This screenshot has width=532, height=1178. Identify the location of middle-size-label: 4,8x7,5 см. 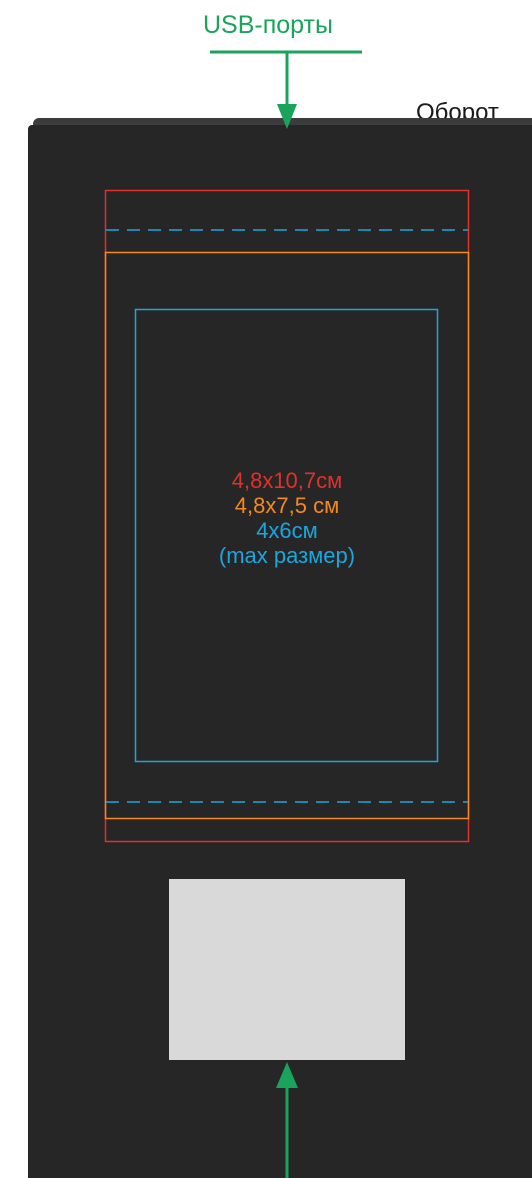
(287, 505).